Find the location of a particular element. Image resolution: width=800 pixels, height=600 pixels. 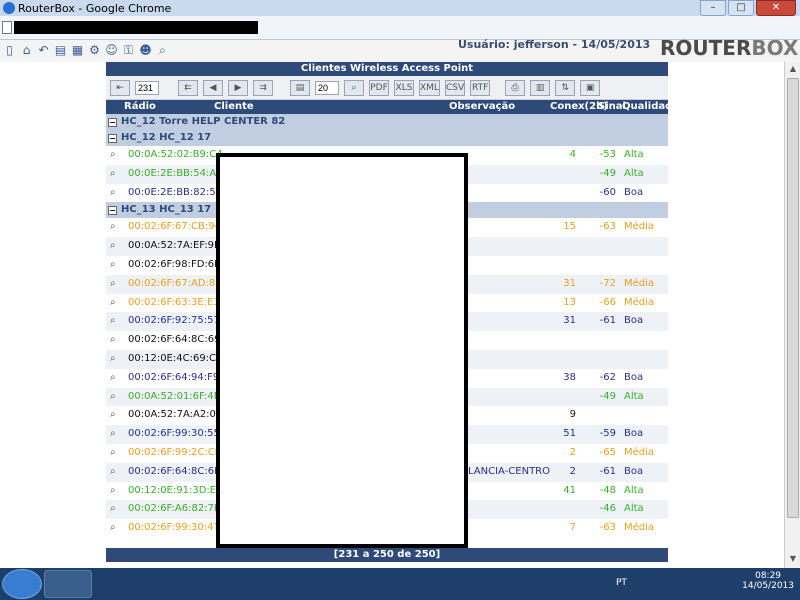

conexoes: 2 is located at coordinates (572, 471).